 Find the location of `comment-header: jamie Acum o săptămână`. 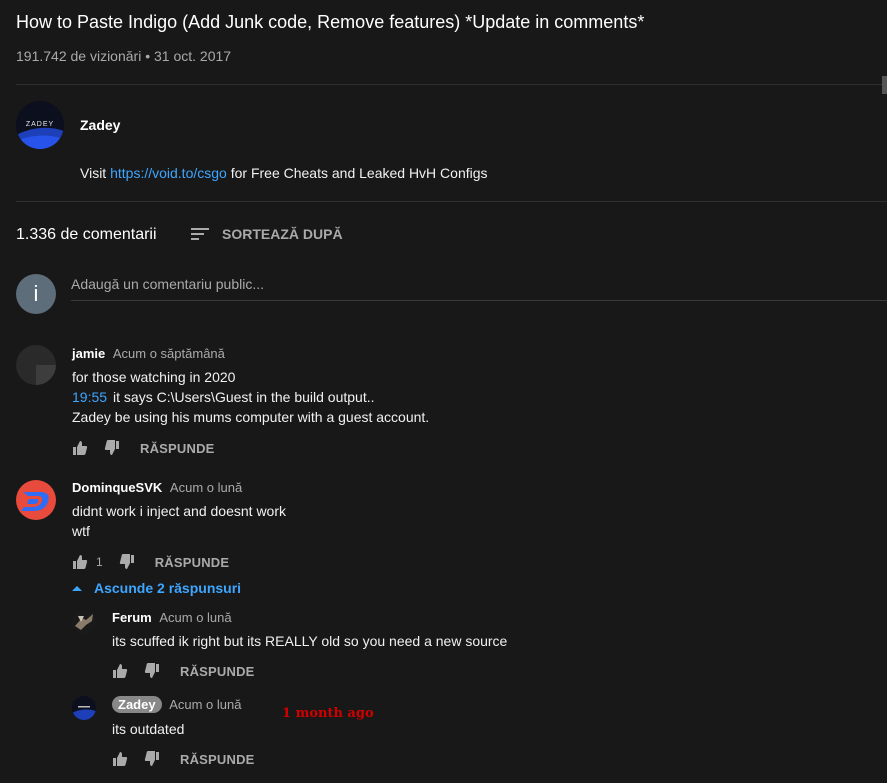

comment-header: jamie Acum o săptămână is located at coordinates (148, 353).